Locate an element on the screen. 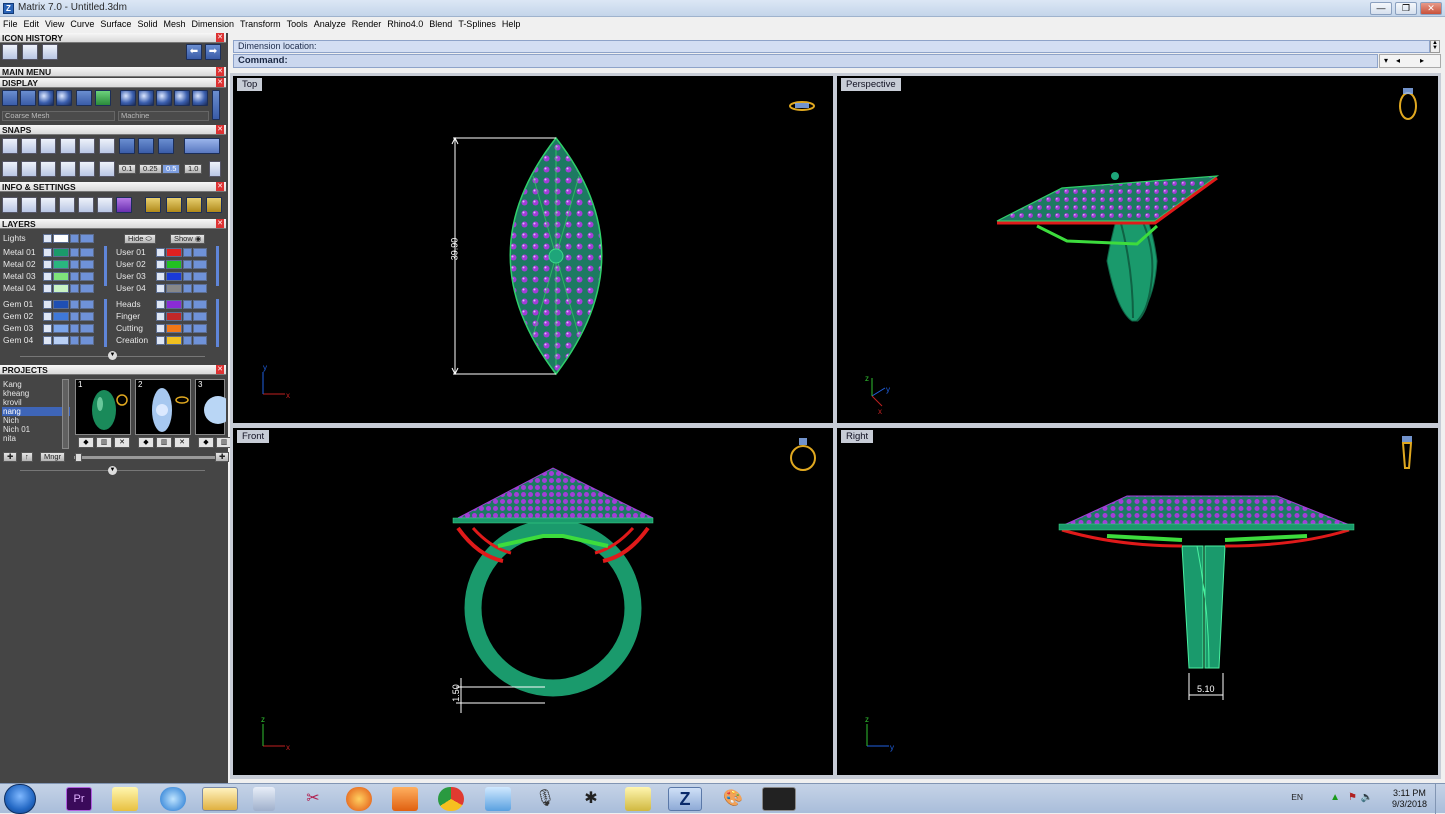 The height and width of the screenshot is (814, 1445). wireframe-display-icon is located at coordinates (10, 98).